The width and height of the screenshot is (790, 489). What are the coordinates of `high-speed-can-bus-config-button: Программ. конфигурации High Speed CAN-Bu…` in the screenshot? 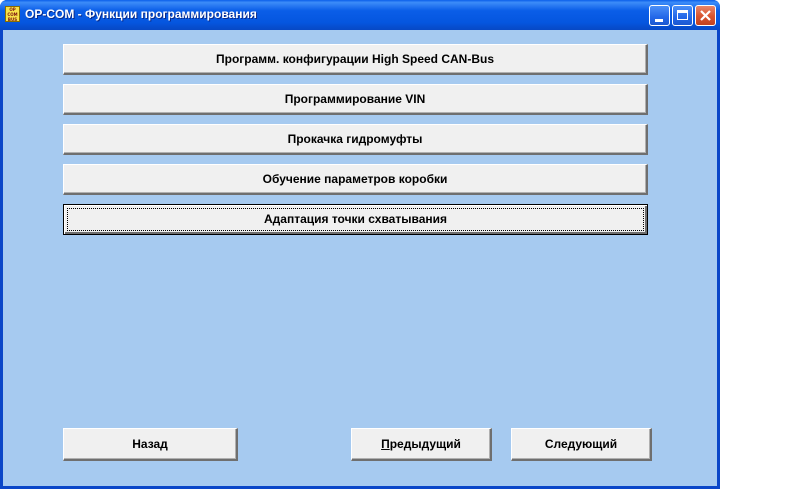 It's located at (355, 59).